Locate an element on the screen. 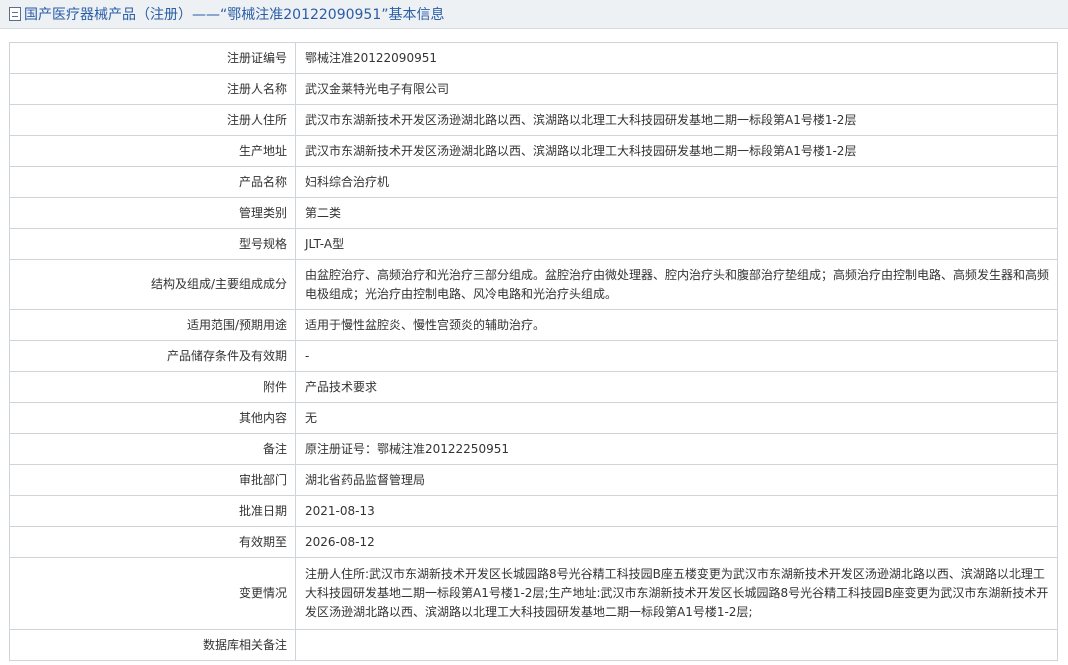  field-value: 适用于慢性盆腔炎、慢性宫颈炎的辅助治疗。 is located at coordinates (676, 325).